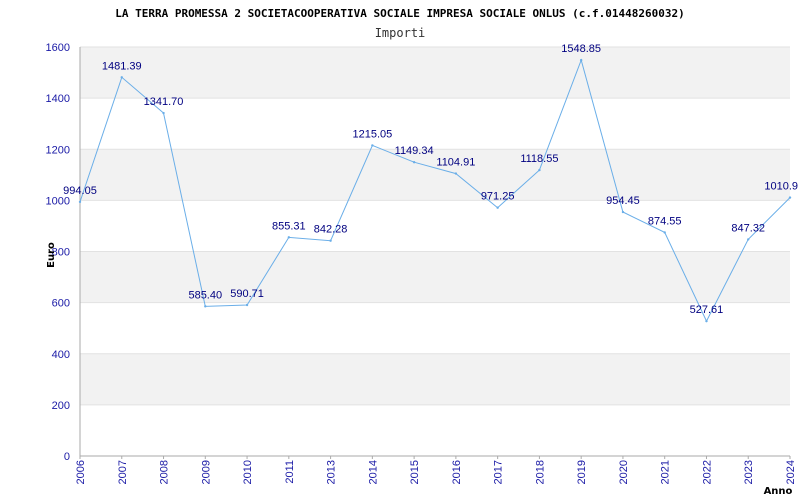 This screenshot has width=800, height=500. I want to click on y-tick-label: 1200, so click(58, 150).